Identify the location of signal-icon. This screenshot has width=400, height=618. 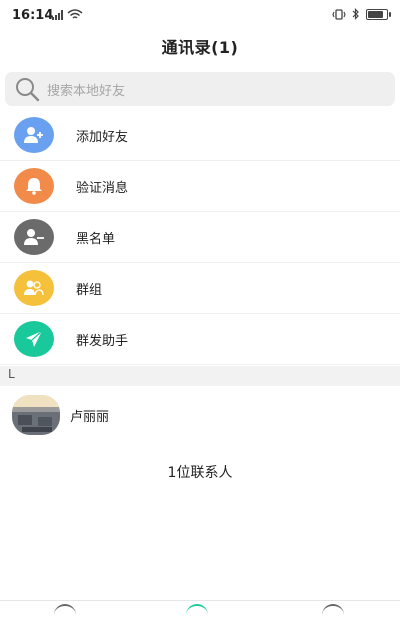
(57, 14).